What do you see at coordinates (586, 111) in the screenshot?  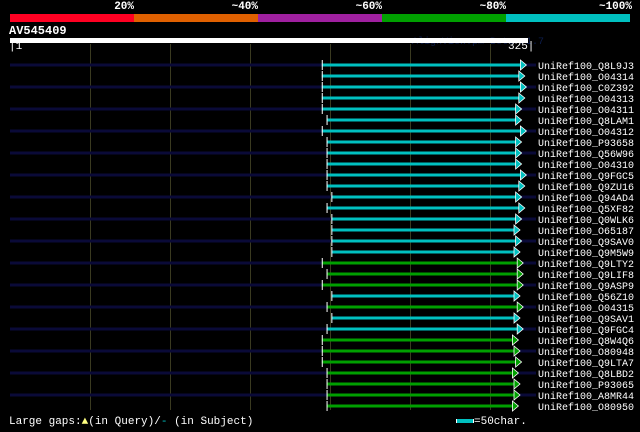 I see `hit-label: UniRef100_O04311` at bounding box center [586, 111].